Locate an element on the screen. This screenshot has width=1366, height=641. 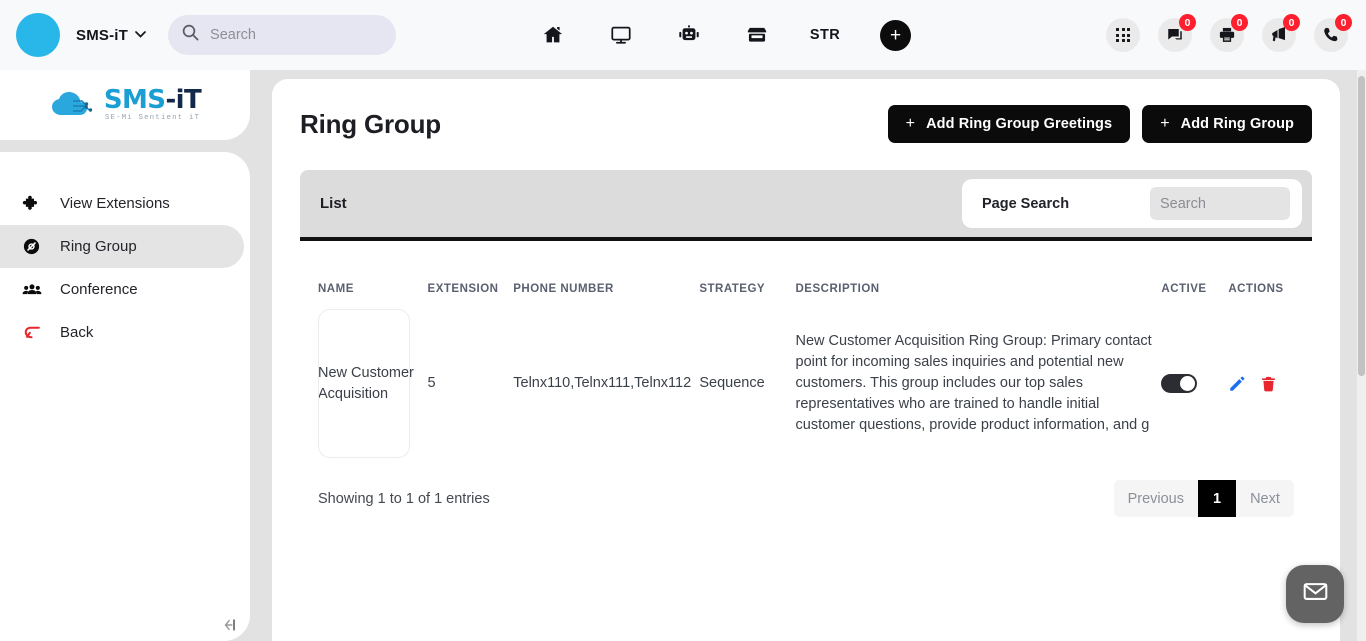
cell-actions is located at coordinates (1270, 383).